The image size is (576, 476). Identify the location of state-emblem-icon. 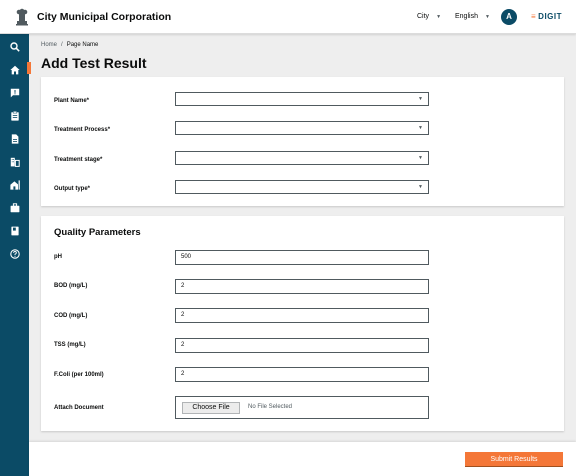
(22, 17).